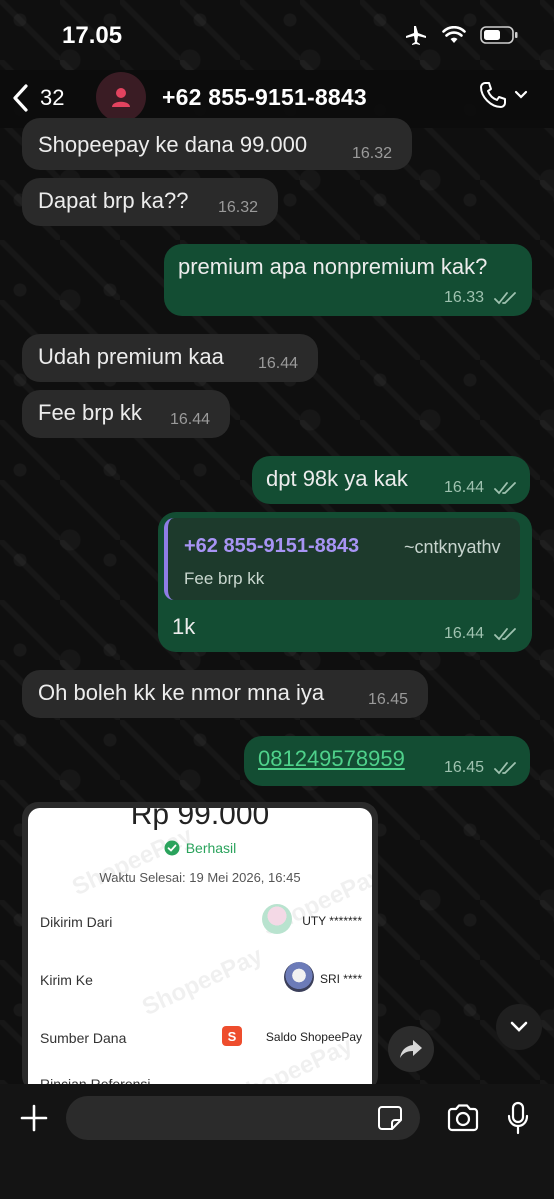 The height and width of the screenshot is (1199, 554). I want to click on message-text: Dapat brp ka??, so click(113, 200).